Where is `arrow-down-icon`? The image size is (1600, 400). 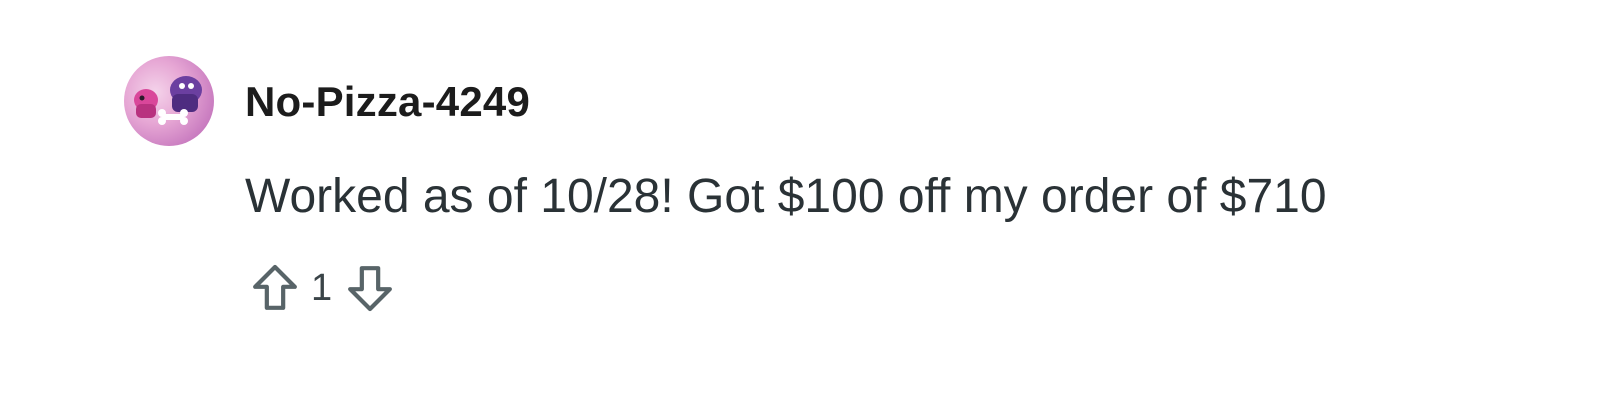 arrow-down-icon is located at coordinates (370, 289).